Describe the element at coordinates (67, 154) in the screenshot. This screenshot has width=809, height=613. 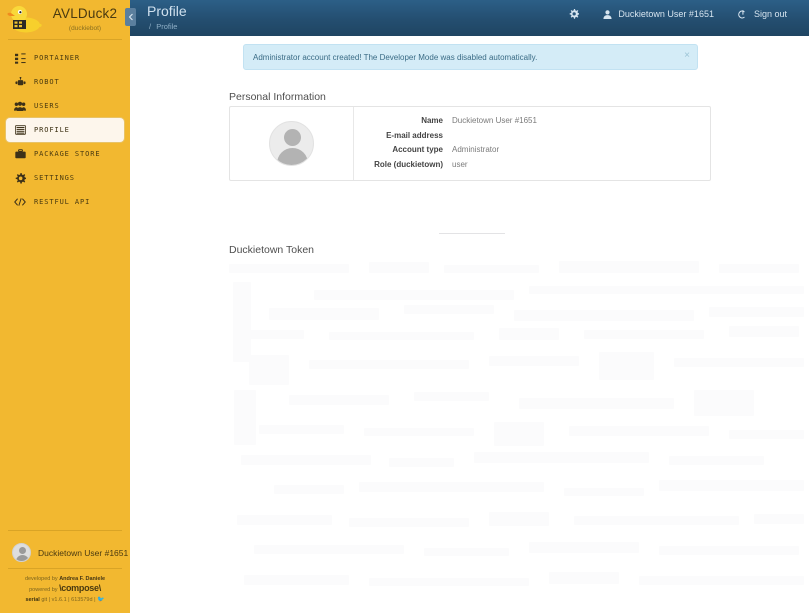
I see `sidebar-item-label: PACKAGE STORE` at that location.